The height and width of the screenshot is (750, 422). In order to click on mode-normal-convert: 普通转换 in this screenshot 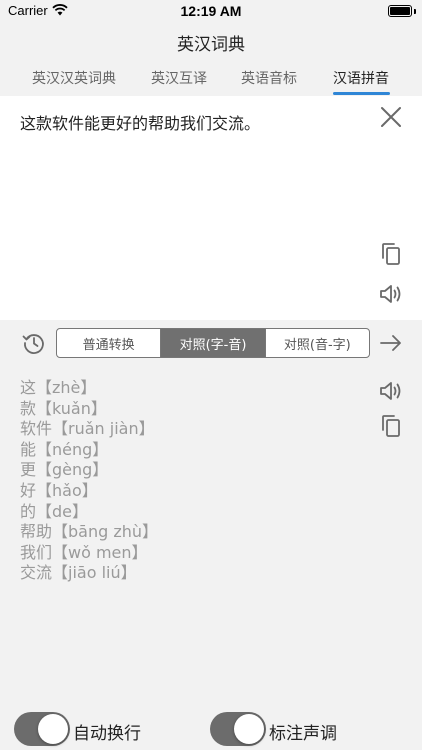, I will do `click(109, 343)`.